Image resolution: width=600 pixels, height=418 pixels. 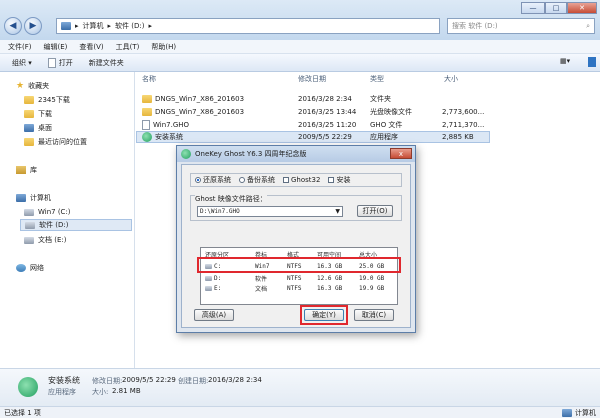 I want to click on sidebar-drive-d: 软件 (D:), so click(x=76, y=225).